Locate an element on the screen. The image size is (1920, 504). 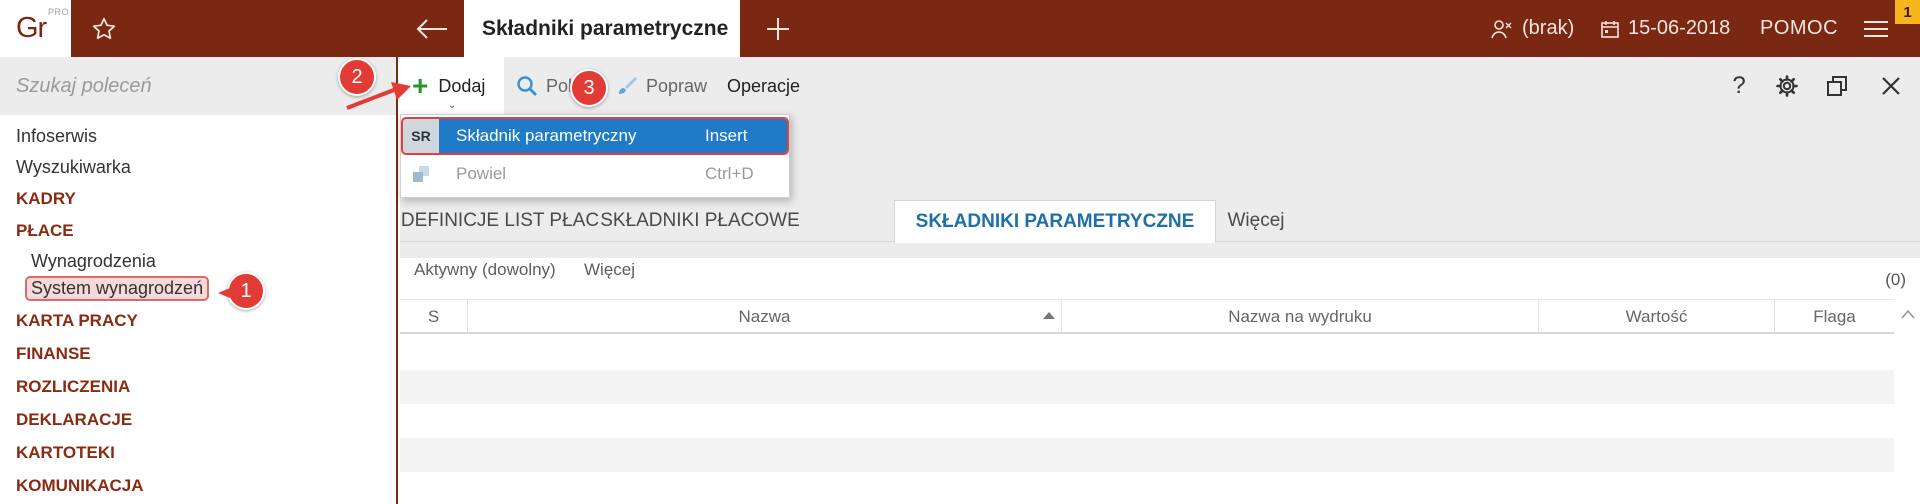
active-window-tab: Składniki parametryczne is located at coordinates (602, 28).